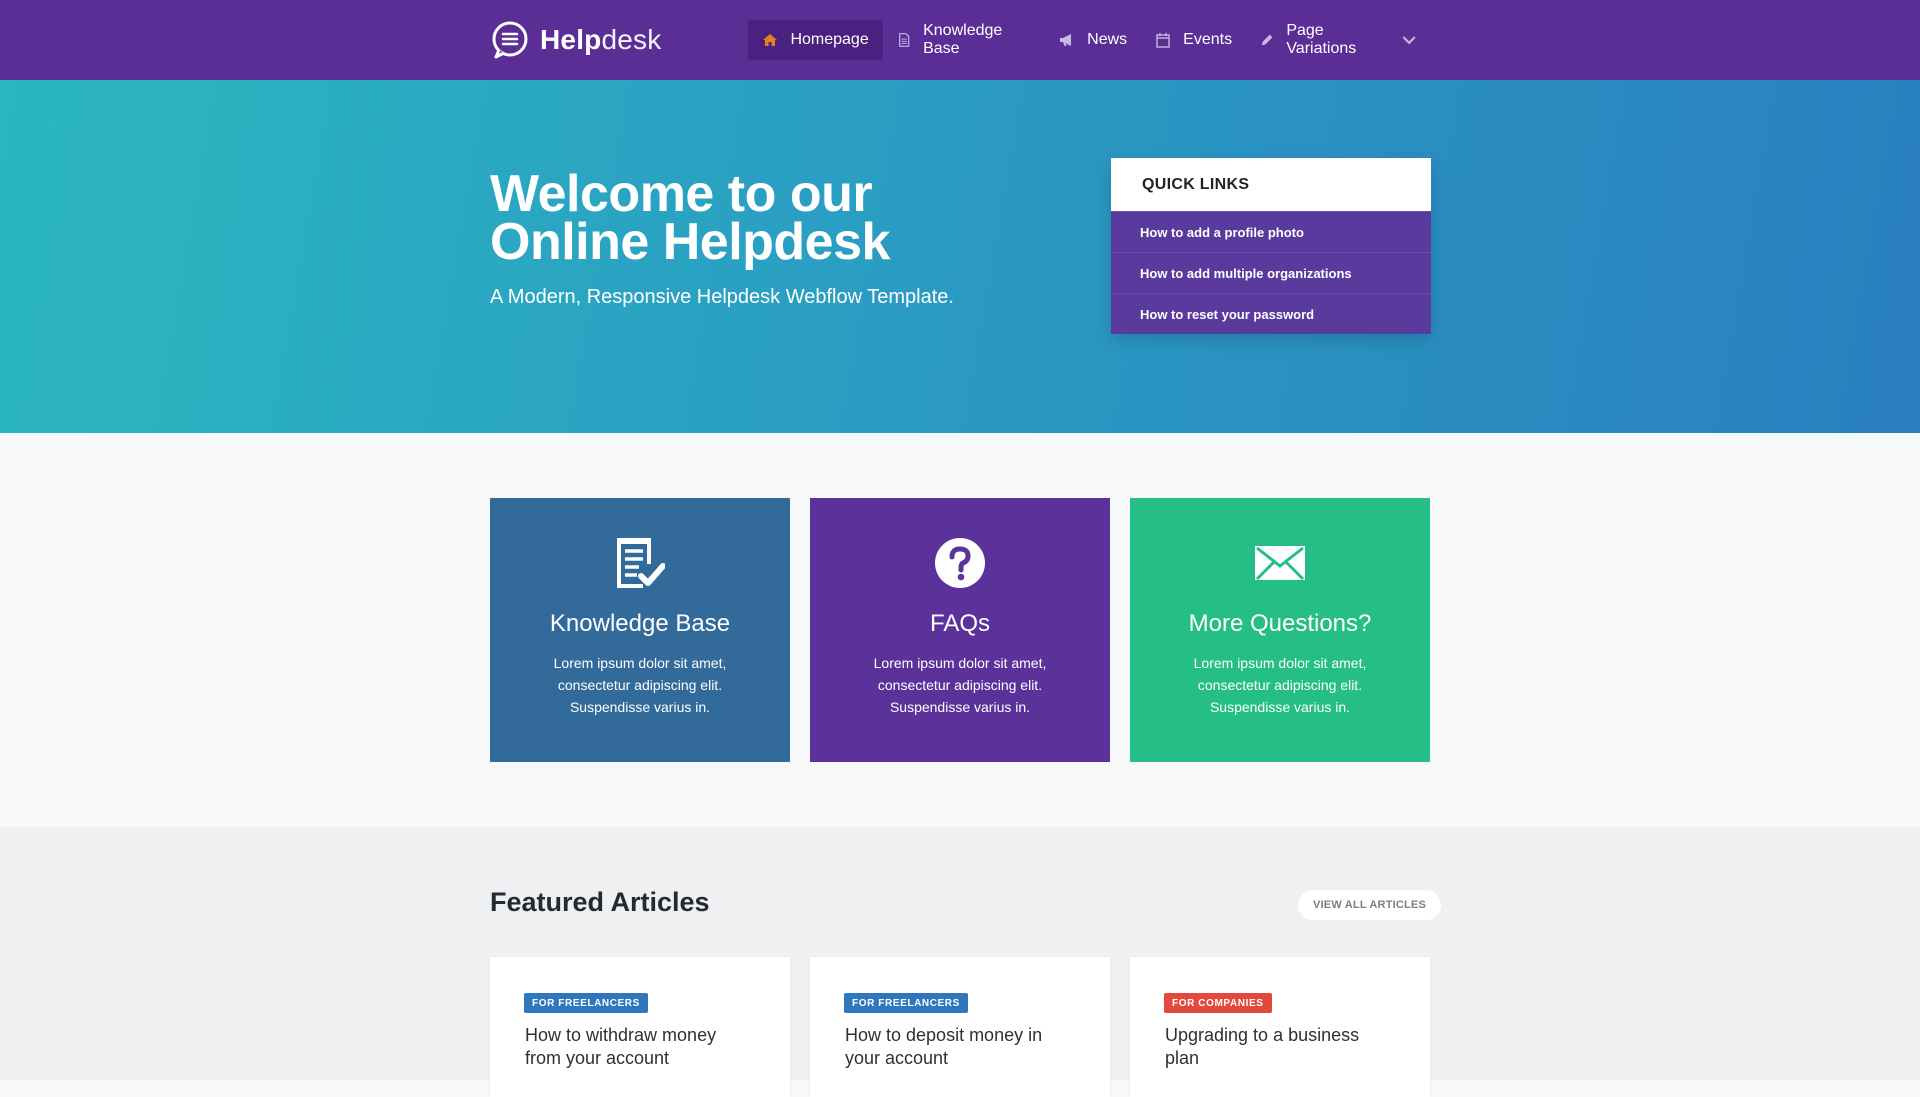 The image size is (1920, 1097). Describe the element at coordinates (1218, 1003) in the screenshot. I see `article-tag: FOR COMPANIES` at that location.